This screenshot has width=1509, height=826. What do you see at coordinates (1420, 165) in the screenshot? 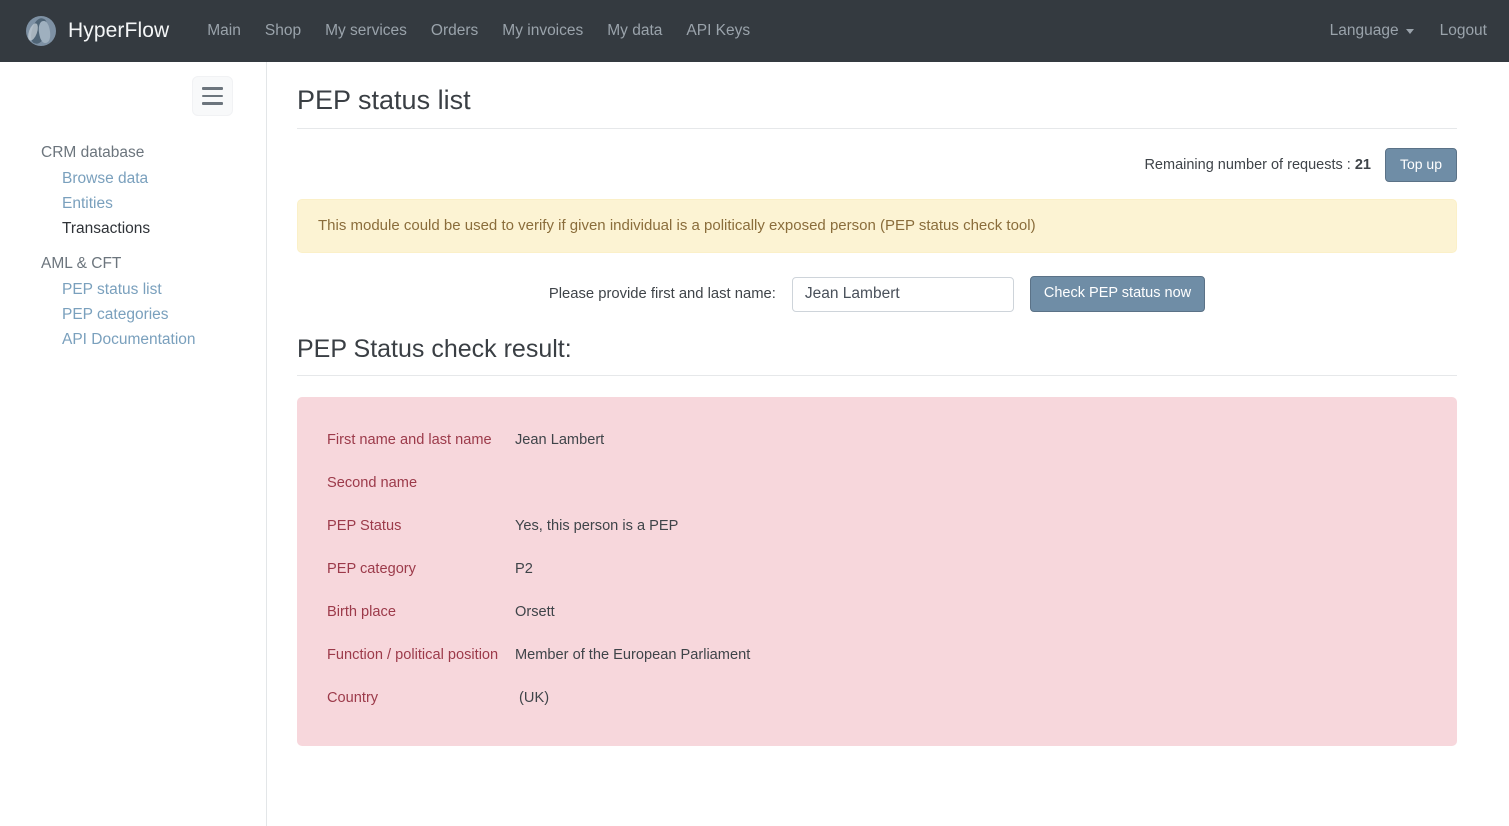
I see `top-up-button: Top up` at bounding box center [1420, 165].